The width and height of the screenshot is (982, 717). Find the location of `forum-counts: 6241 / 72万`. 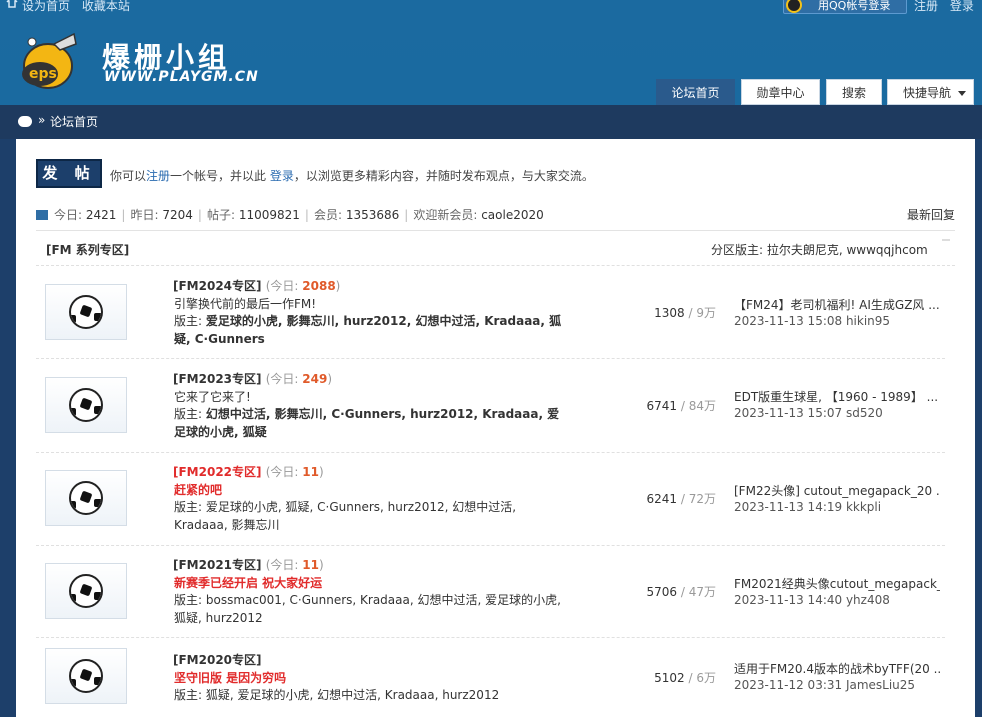

forum-counts: 6241 / 72万 is located at coordinates (681, 499).